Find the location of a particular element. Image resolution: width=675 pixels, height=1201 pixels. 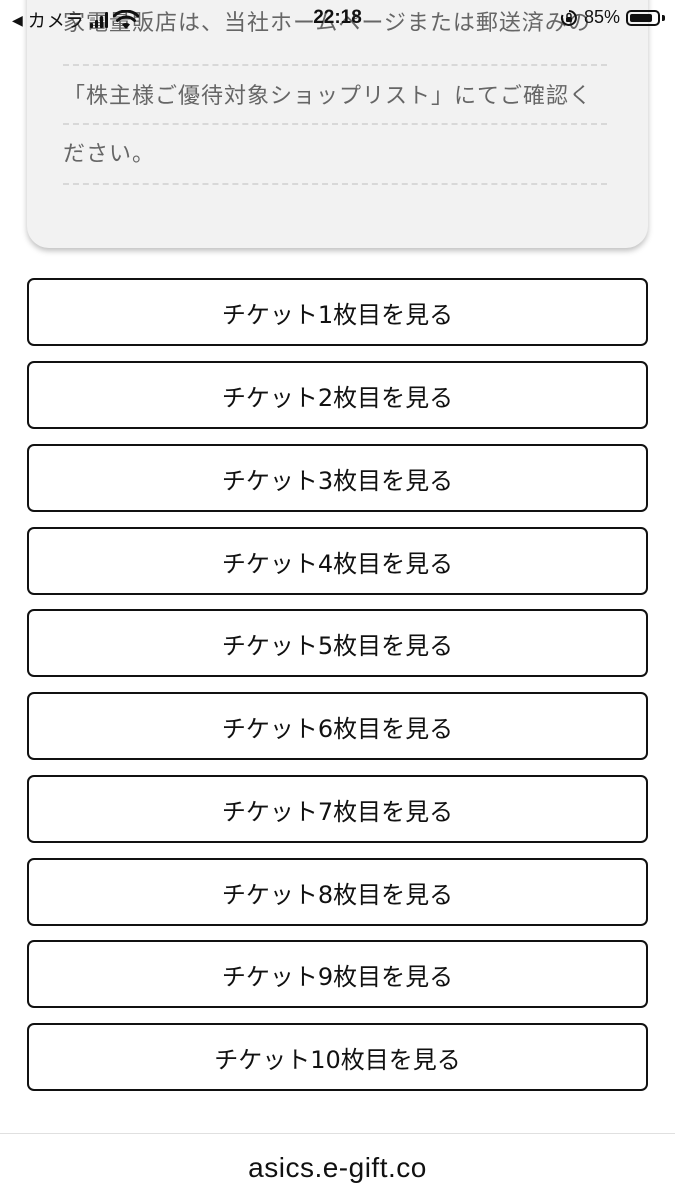

view-ticket-8-button: チケット8枚目を見る is located at coordinates (337, 892).